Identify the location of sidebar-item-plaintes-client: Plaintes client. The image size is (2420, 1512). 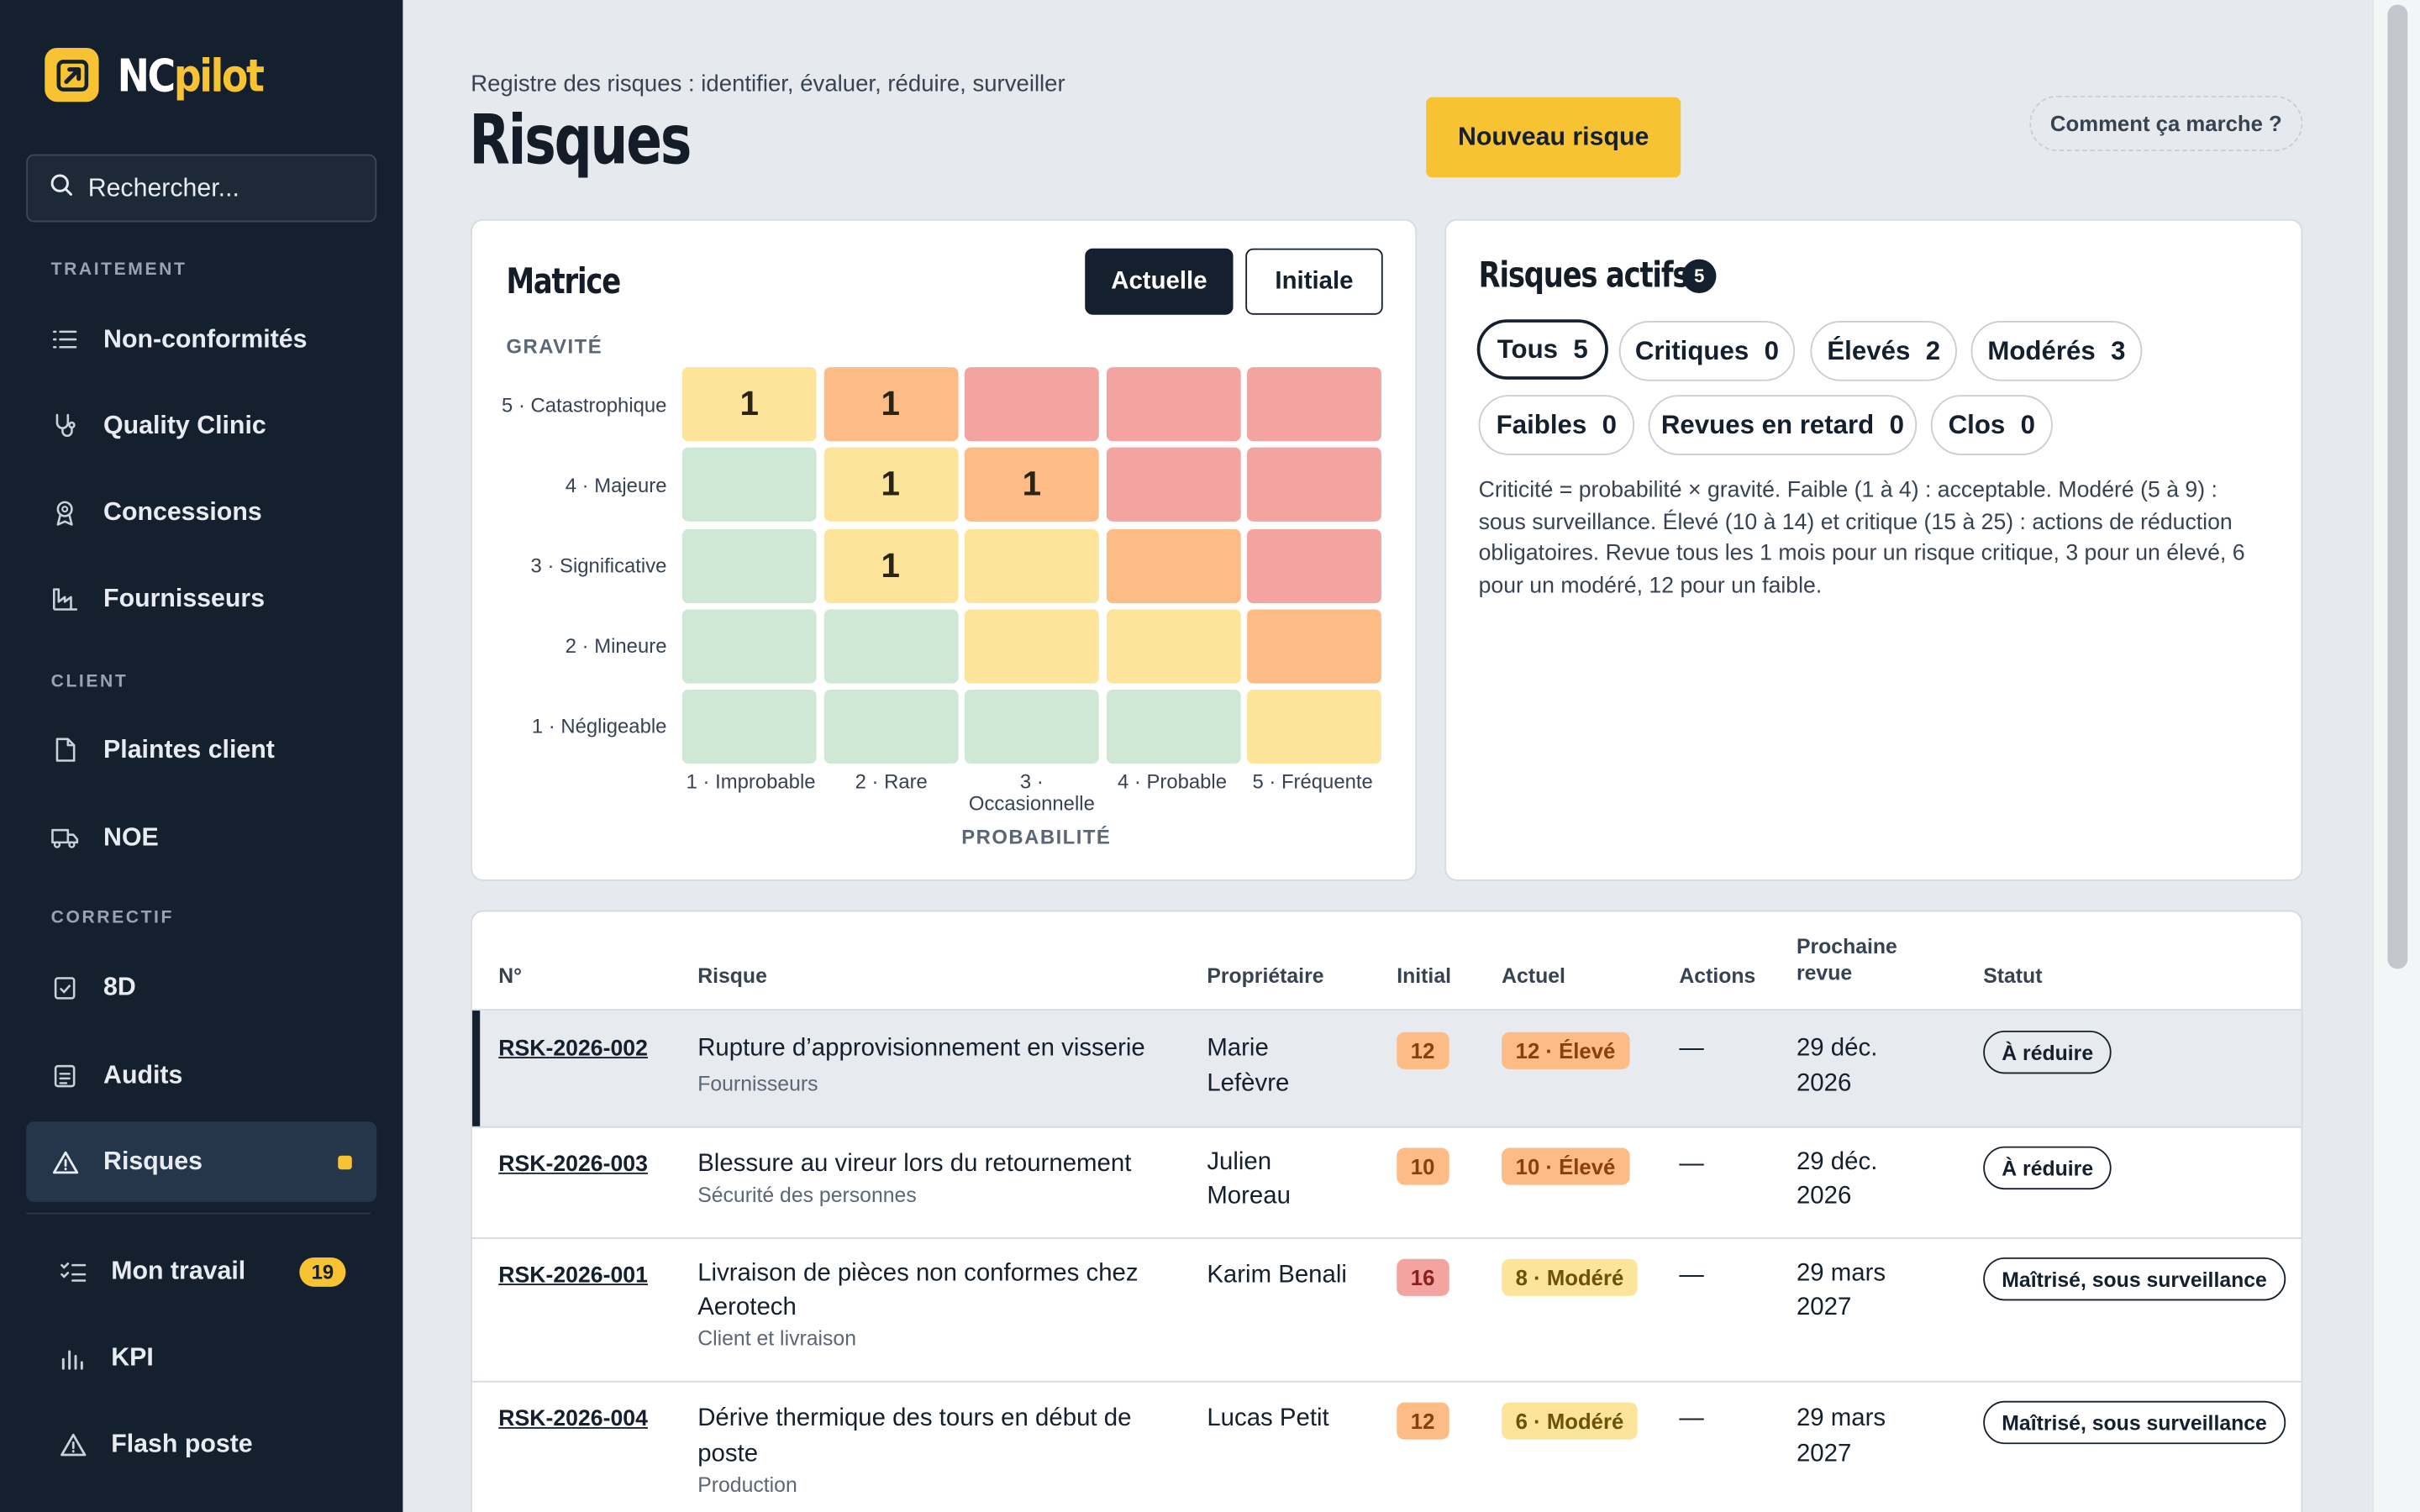
(201, 750).